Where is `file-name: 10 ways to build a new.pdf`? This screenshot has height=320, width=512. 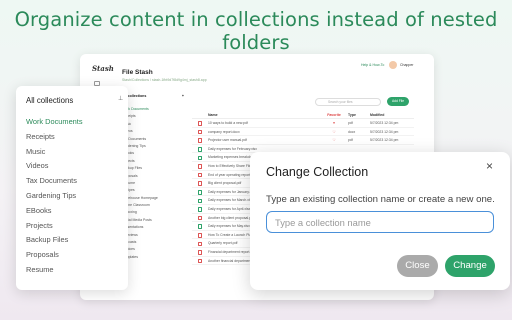 file-name: 10 ways to build a new.pdf is located at coordinates (256, 123).